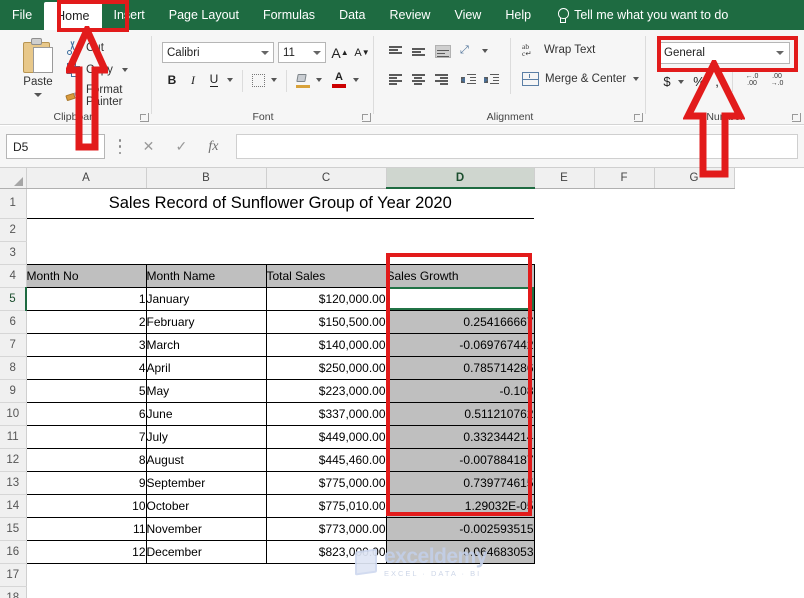 The width and height of the screenshot is (804, 598). What do you see at coordinates (86, 459) in the screenshot?
I see `cell-a12: 8` at bounding box center [86, 459].